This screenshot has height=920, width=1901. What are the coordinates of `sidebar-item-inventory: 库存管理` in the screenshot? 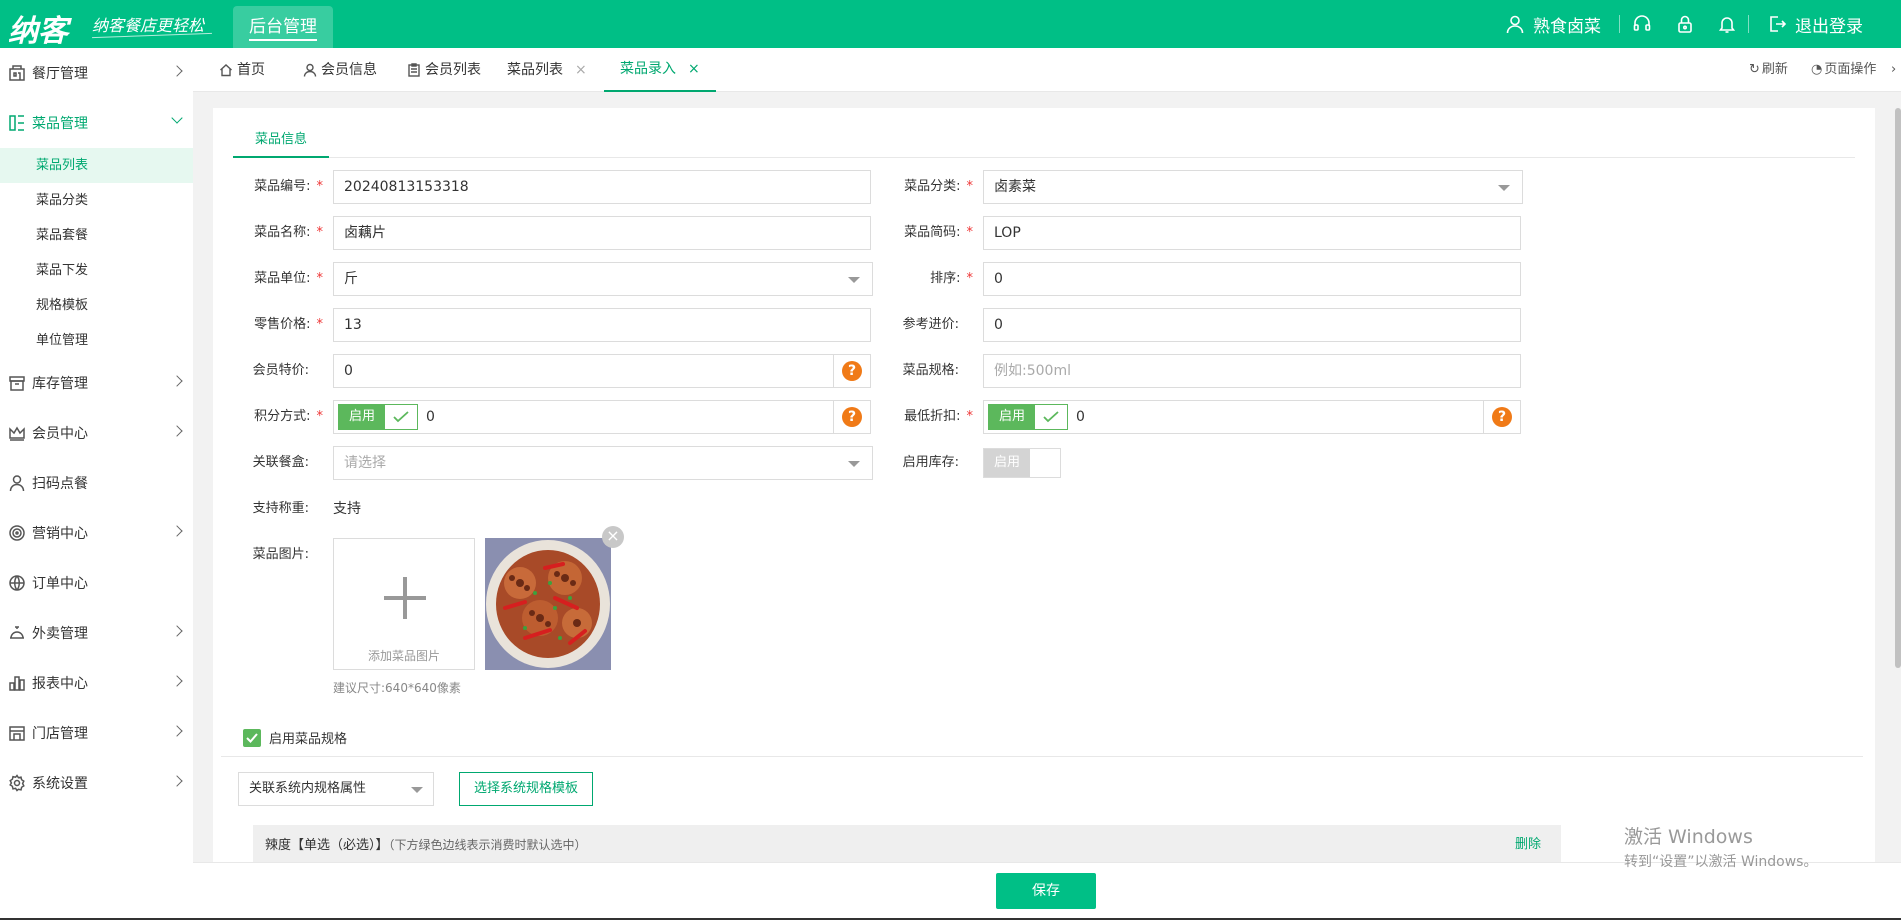 It's located at (96, 383).